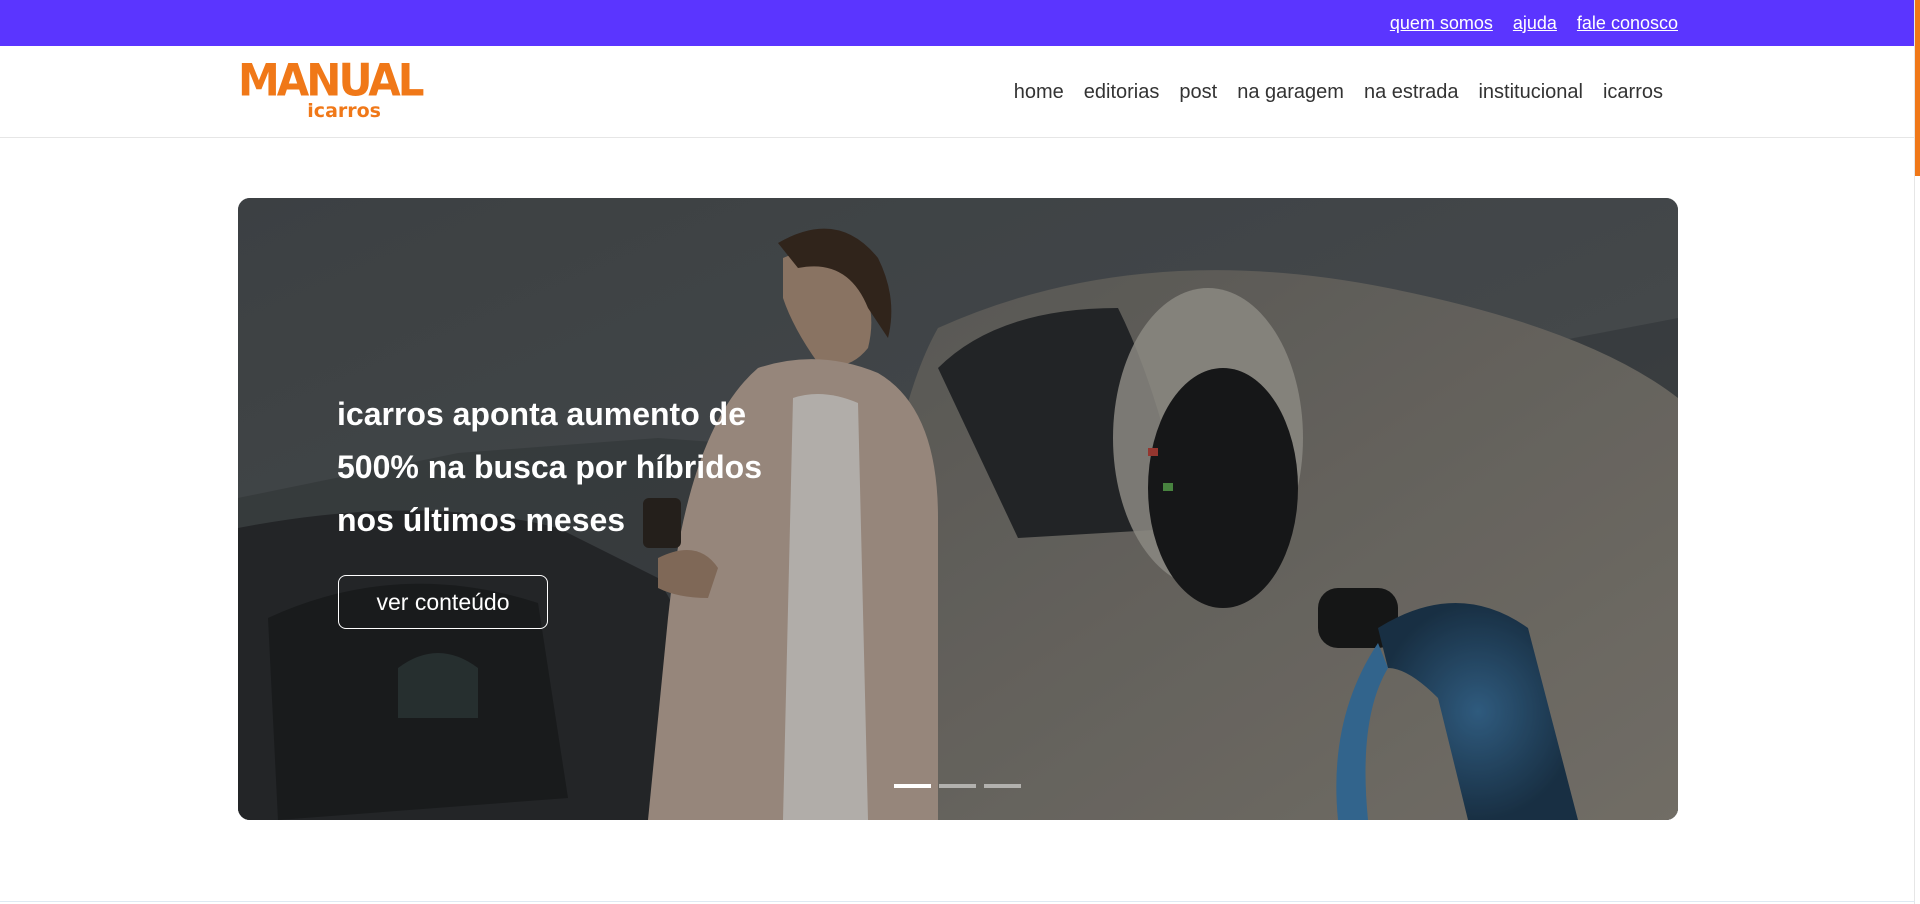 The height and width of the screenshot is (904, 1920). What do you see at coordinates (957, 901) in the screenshot?
I see `page-bottom-divider` at bounding box center [957, 901].